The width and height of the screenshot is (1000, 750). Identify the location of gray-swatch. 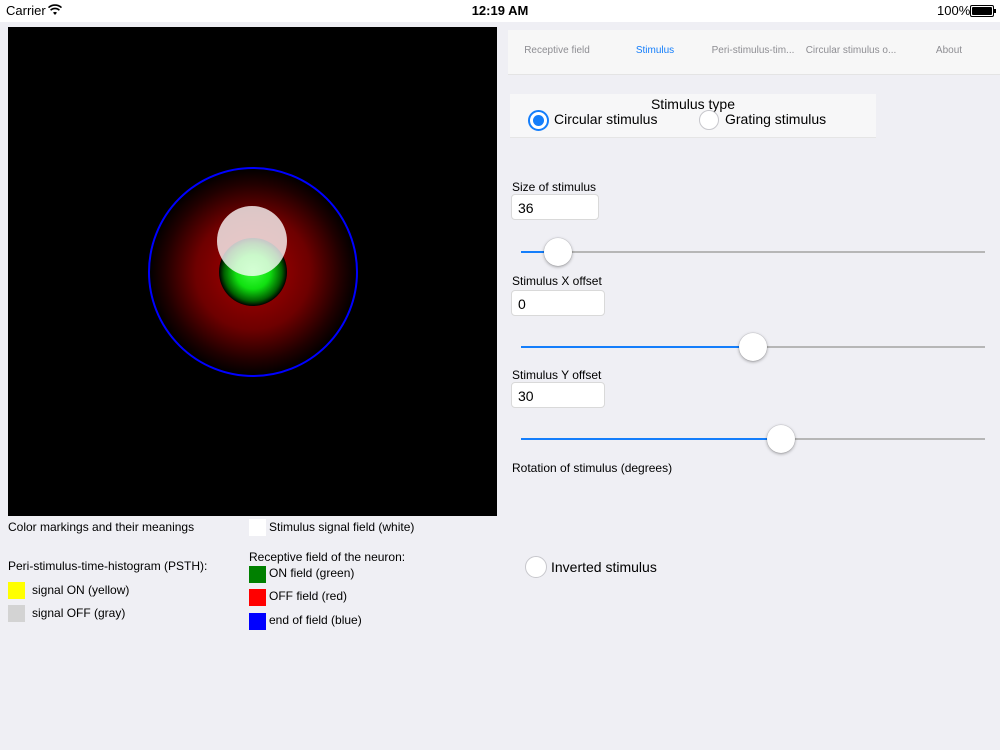
(16, 613).